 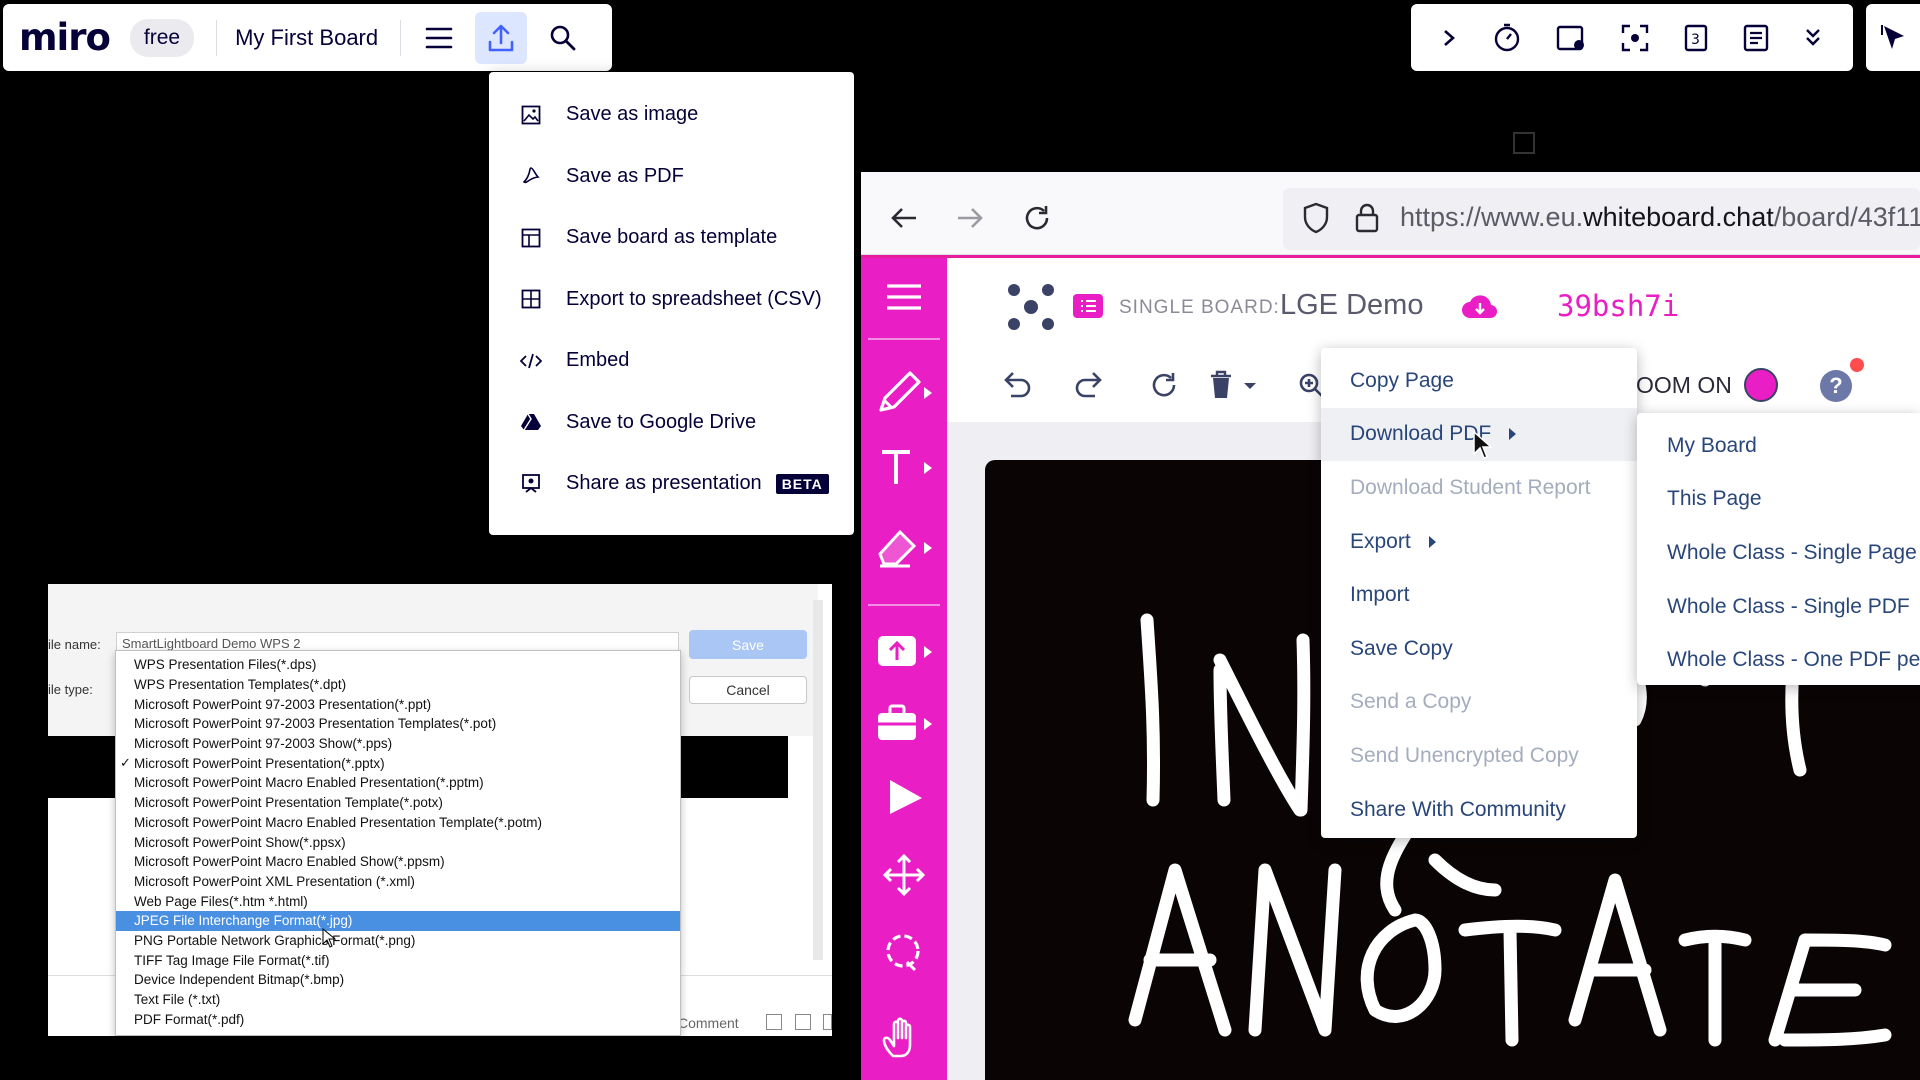 What do you see at coordinates (1479, 488) in the screenshot?
I see `download-student-report-item: Download Student Report` at bounding box center [1479, 488].